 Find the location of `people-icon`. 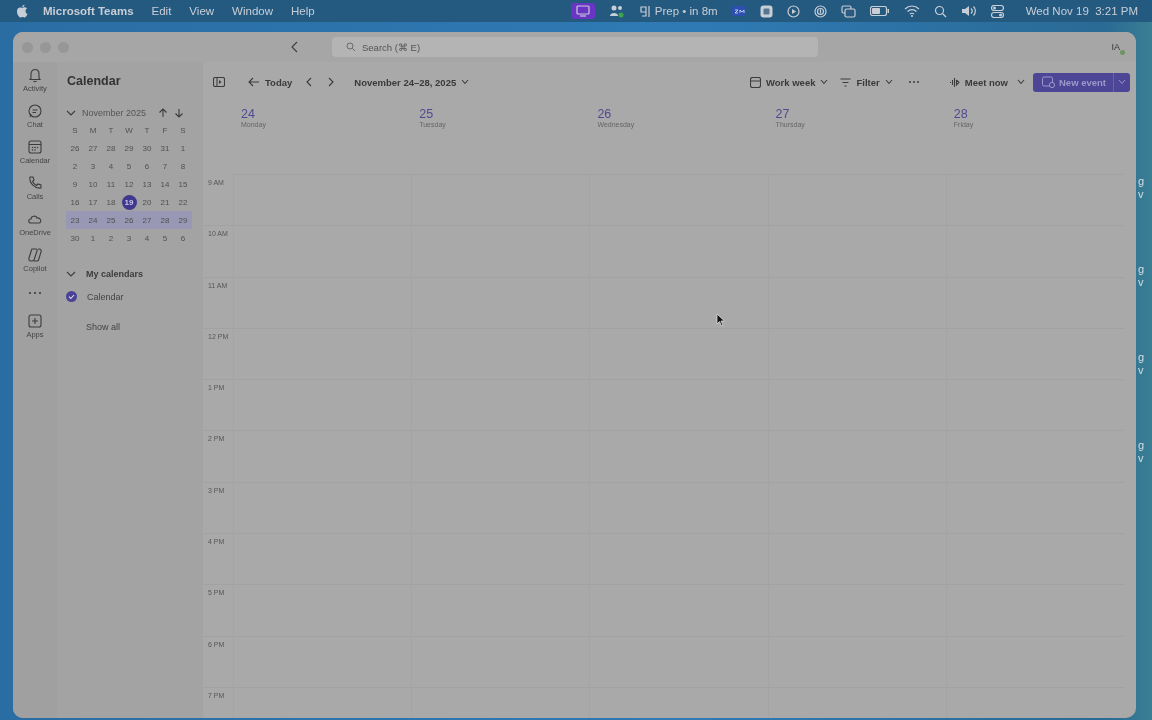

people-icon is located at coordinates (616, 11).